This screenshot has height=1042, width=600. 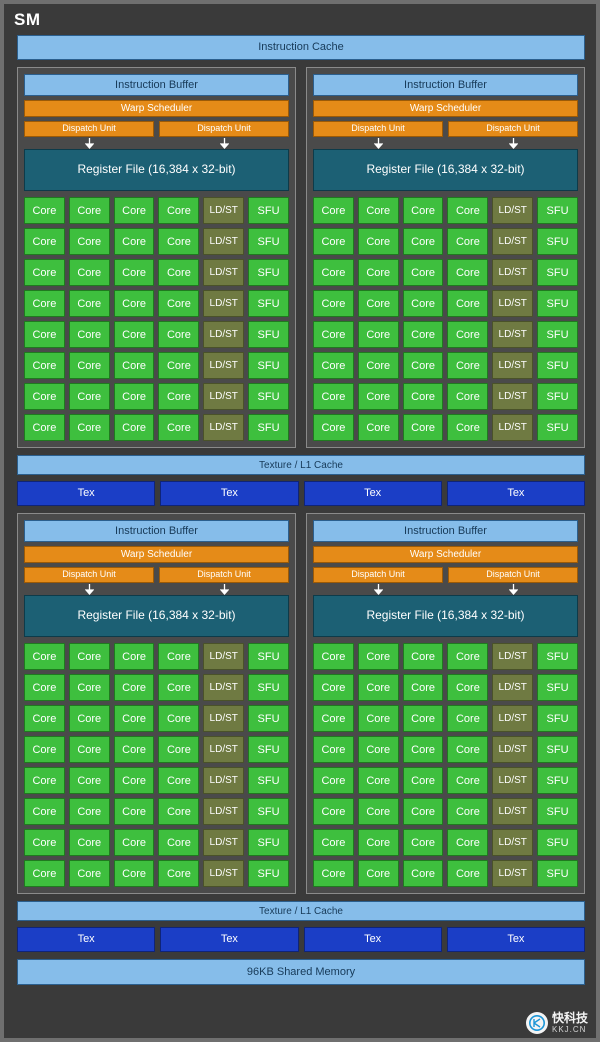 I want to click on dispatch-unit-1b: Dispatch Unit, so click(x=224, y=129).